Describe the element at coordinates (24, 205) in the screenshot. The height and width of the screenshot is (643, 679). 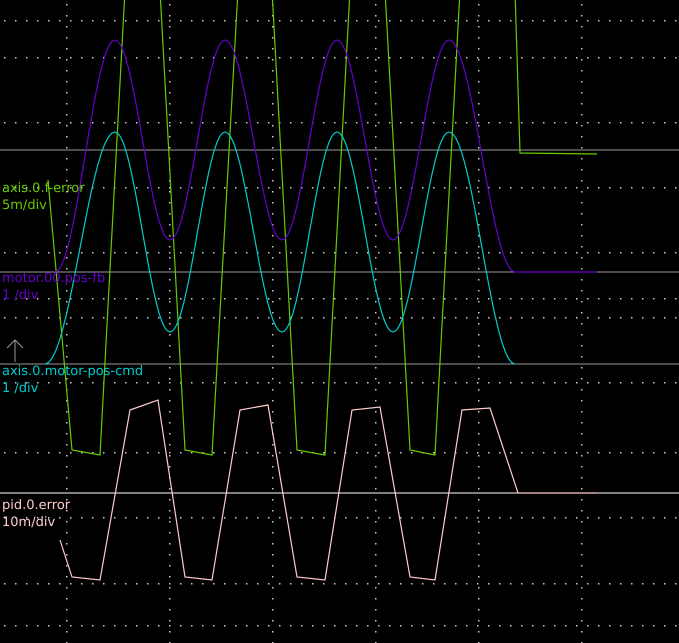
I see `channel-scale: 5m/div` at that location.